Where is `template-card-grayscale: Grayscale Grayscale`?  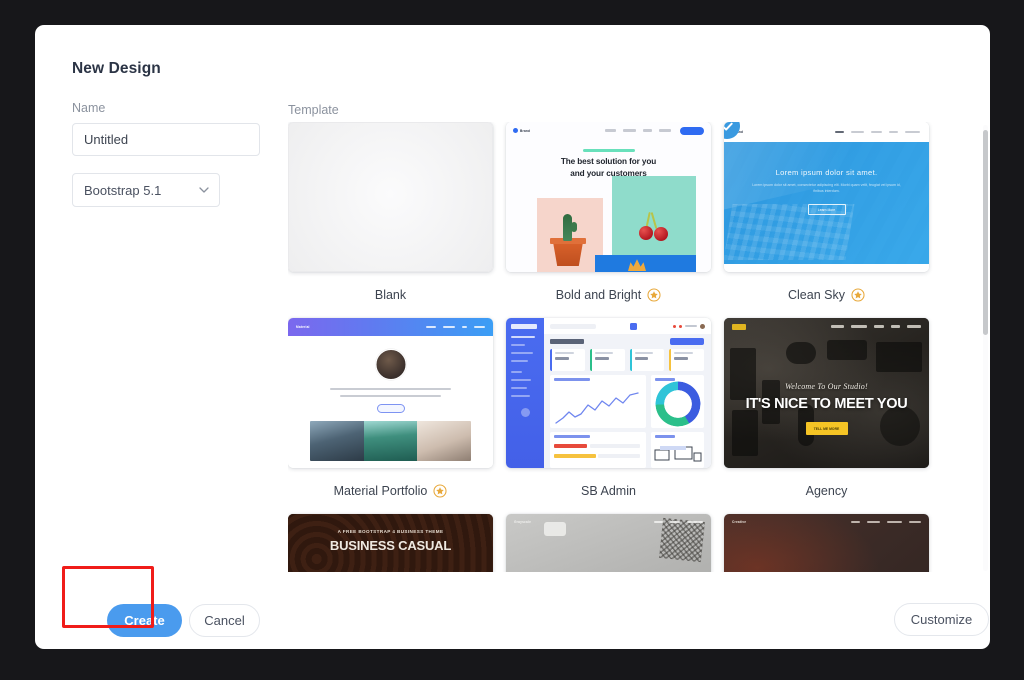
template-card-grayscale: Grayscale Grayscale is located at coordinates (608, 543).